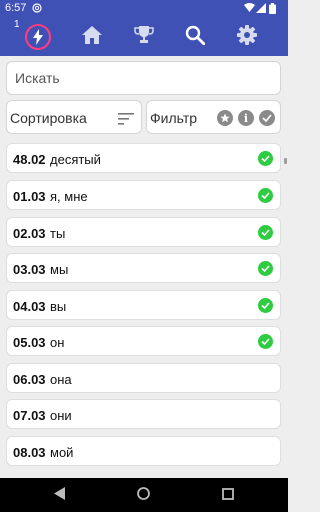 Image resolution: width=320 pixels, height=512 pixels. Describe the element at coordinates (144, 9) in the screenshot. I see `status-bar: 6:57` at that location.